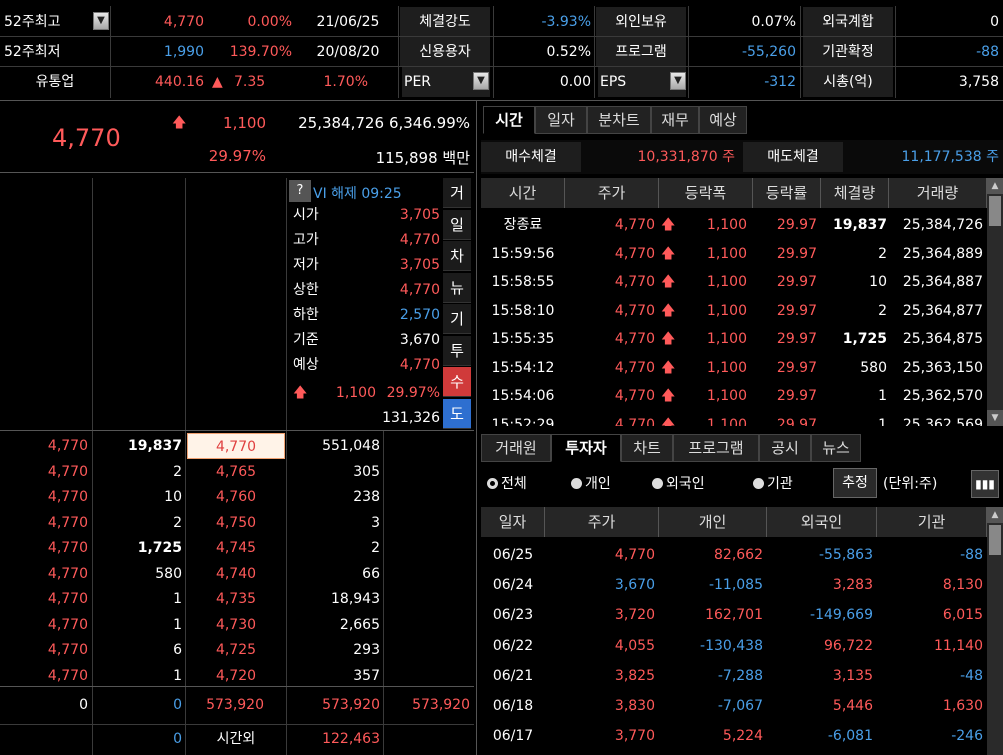  What do you see at coordinates (734, 706) in the screenshot?
I see `investor-row: 06/18 3,830 -7,067 5,446 1,630` at bounding box center [734, 706].